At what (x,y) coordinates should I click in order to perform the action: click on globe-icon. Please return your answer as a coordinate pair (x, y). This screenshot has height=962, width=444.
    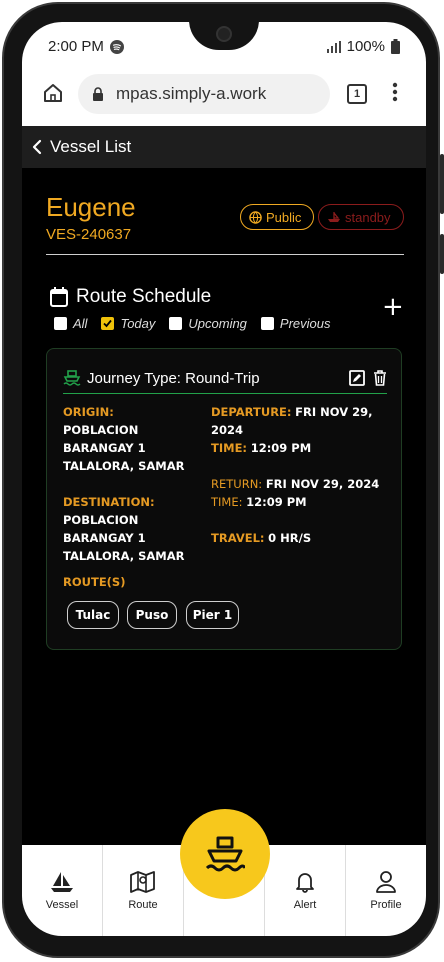
    Looking at the image, I should click on (255, 217).